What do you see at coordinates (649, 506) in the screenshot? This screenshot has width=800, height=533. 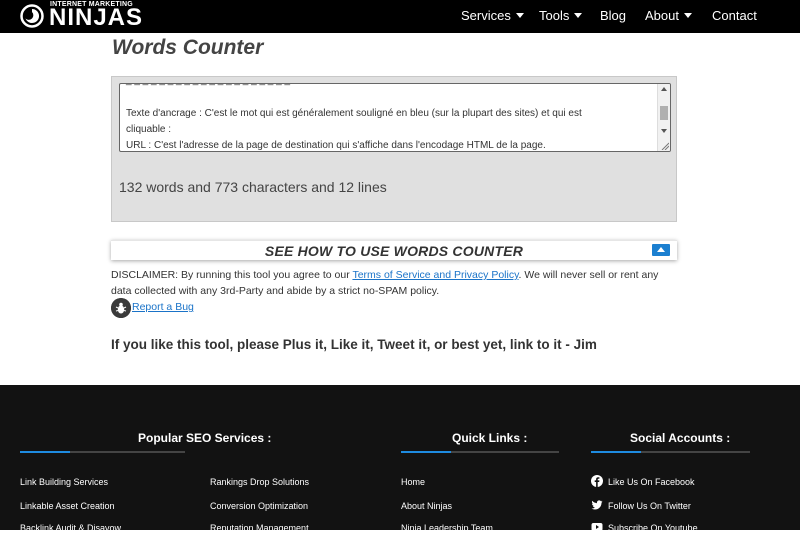 I see `footer-social-link: Follow Us On Twitter` at bounding box center [649, 506].